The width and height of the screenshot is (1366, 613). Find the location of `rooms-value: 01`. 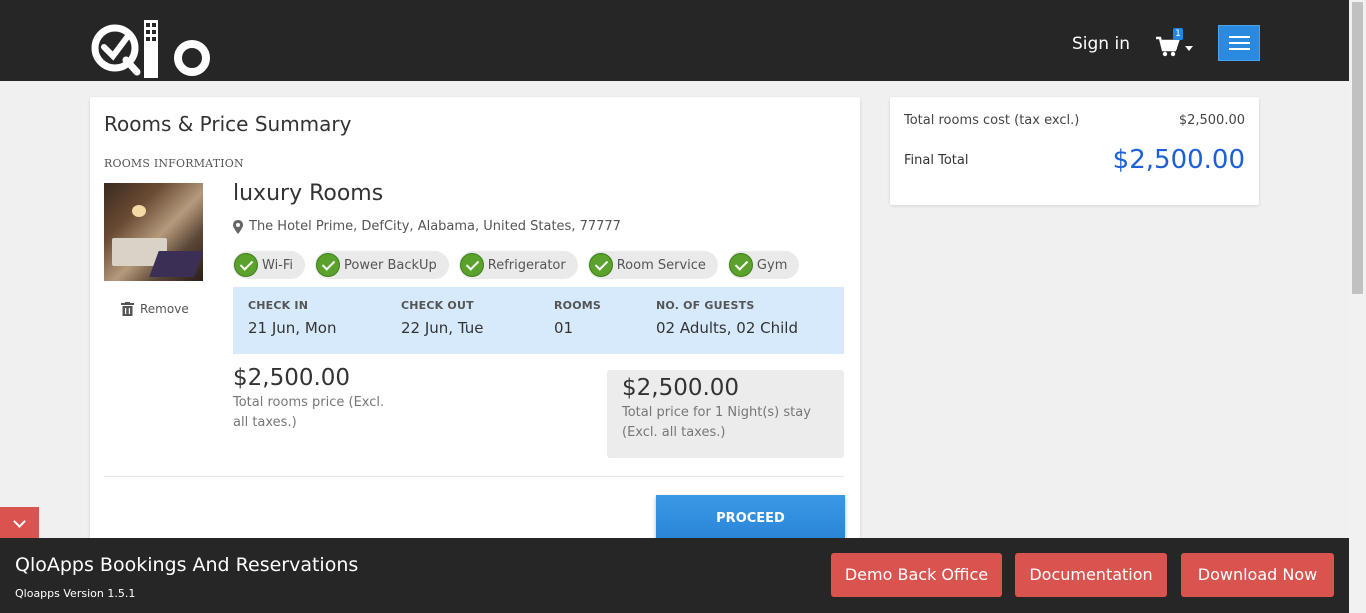

rooms-value: 01 is located at coordinates (564, 328).